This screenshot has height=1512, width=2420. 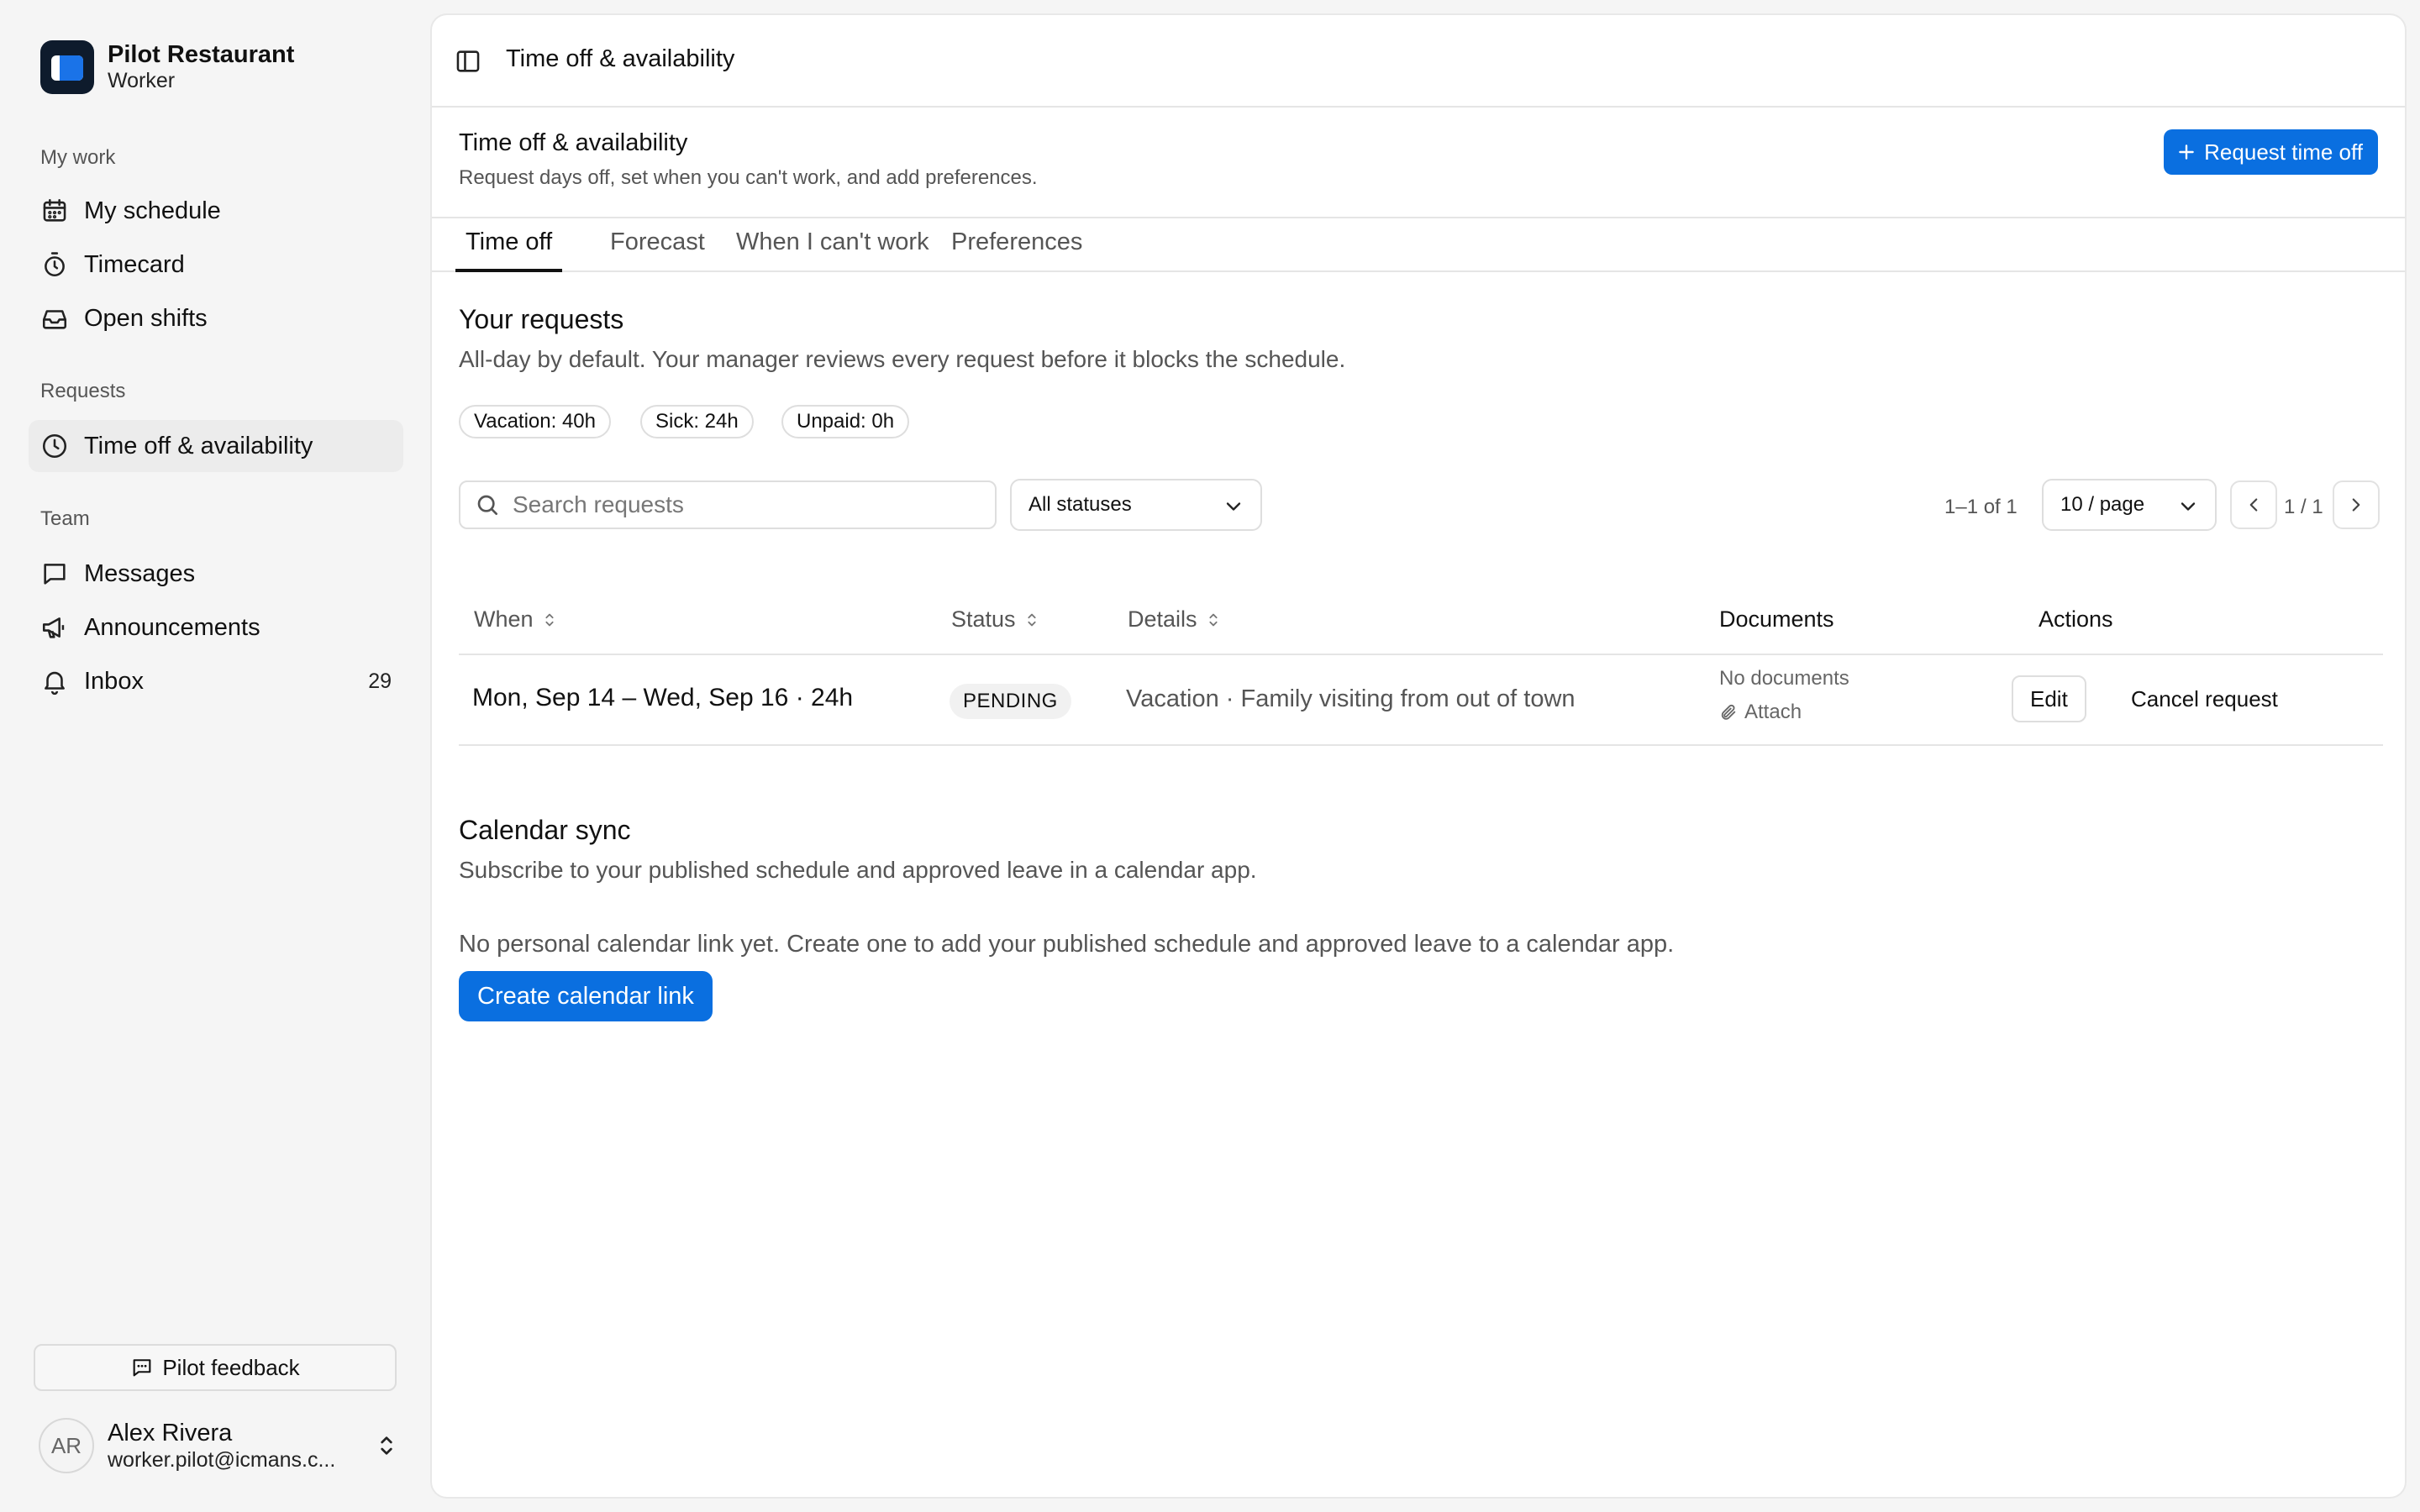 I want to click on calendar-sync-title: Calendar sync, so click(x=545, y=830).